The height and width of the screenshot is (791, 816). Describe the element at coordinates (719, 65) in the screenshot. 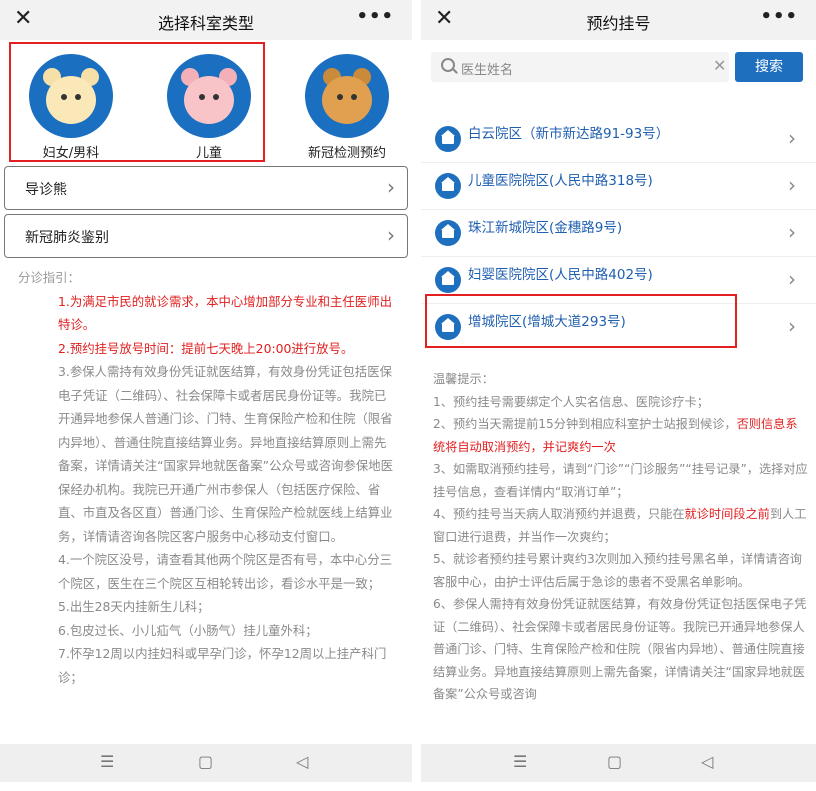

I see `clear-icon: ✕` at that location.